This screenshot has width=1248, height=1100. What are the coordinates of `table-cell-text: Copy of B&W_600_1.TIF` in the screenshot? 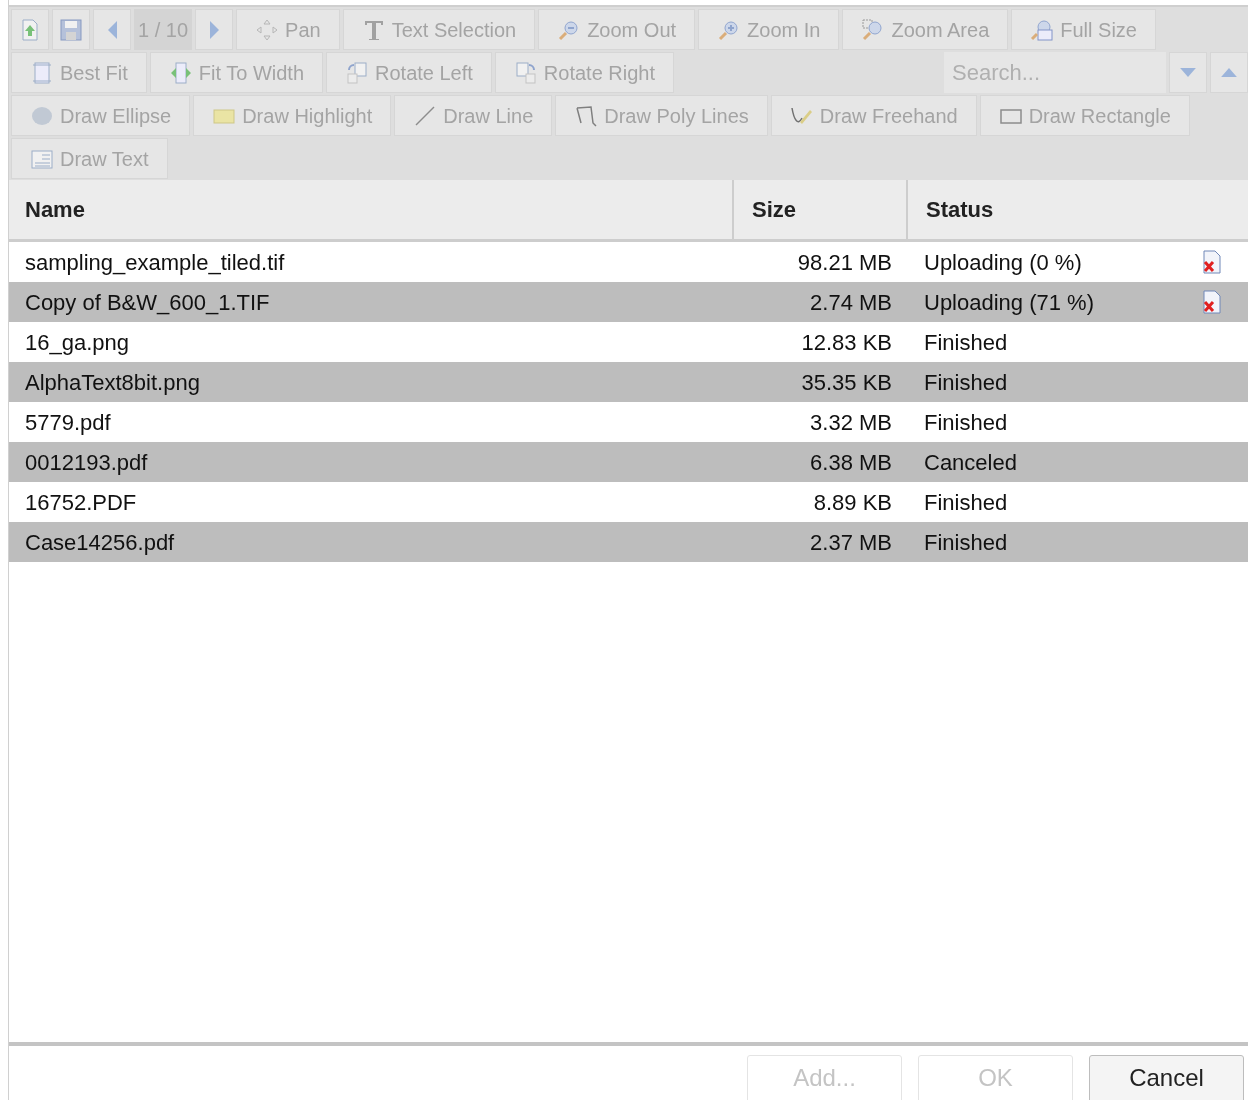 It's located at (147, 302).